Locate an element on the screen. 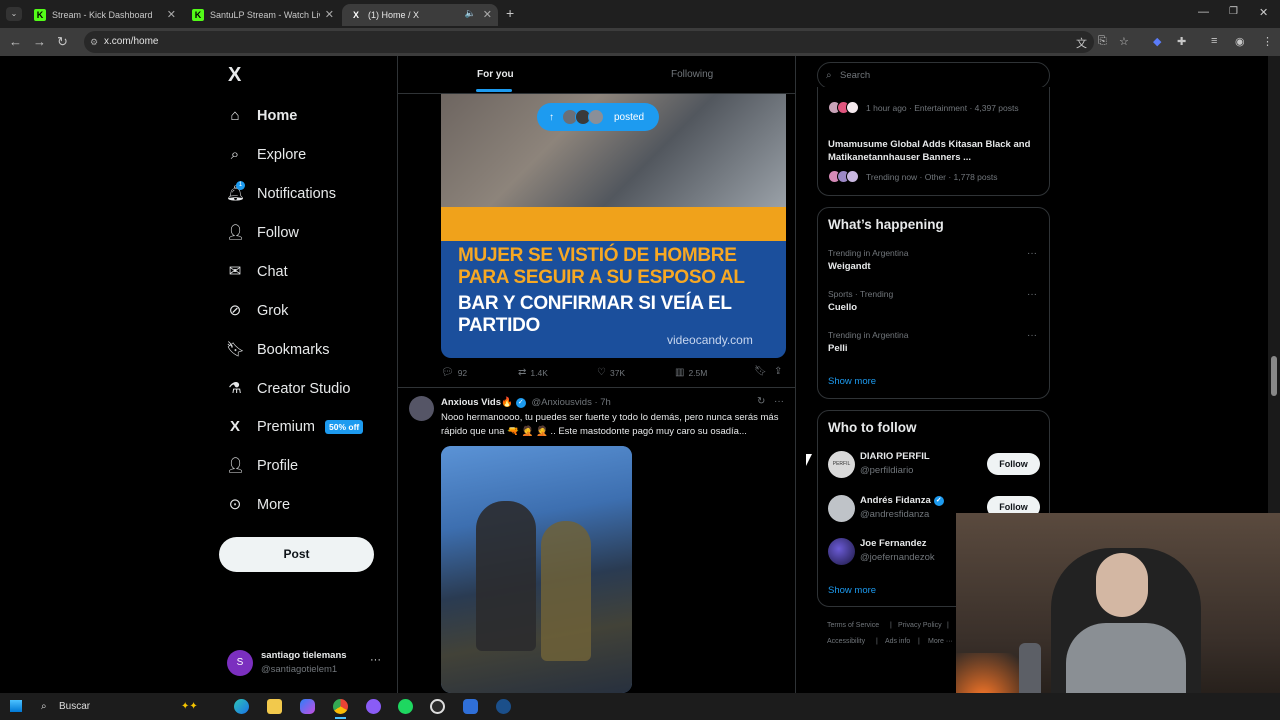  author-name: Anxious Vids🔥 is located at coordinates (477, 402).